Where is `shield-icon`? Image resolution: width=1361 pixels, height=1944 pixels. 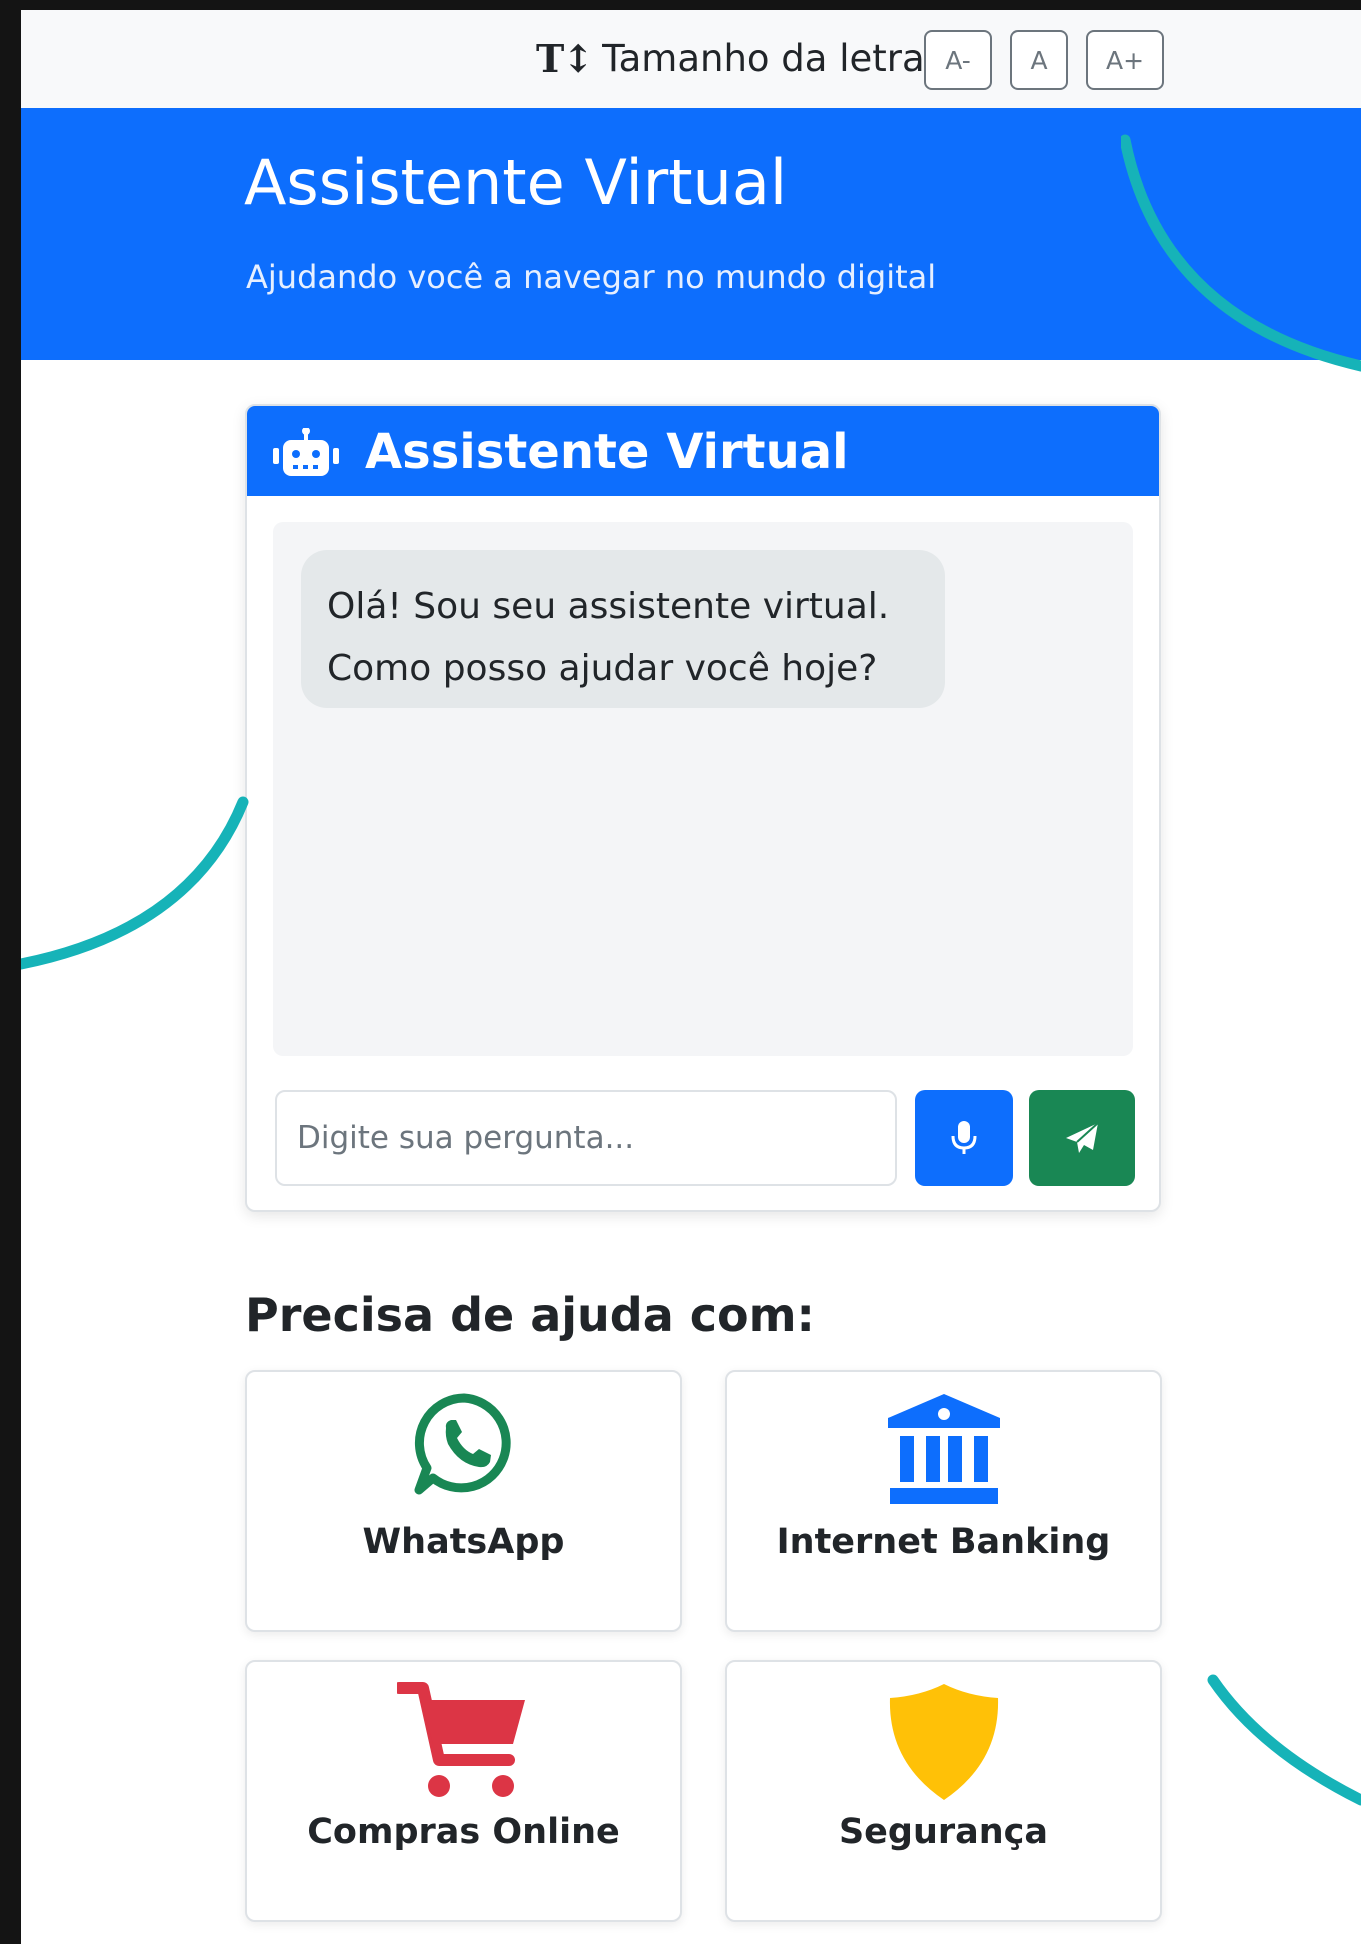
shield-icon is located at coordinates (943, 1742).